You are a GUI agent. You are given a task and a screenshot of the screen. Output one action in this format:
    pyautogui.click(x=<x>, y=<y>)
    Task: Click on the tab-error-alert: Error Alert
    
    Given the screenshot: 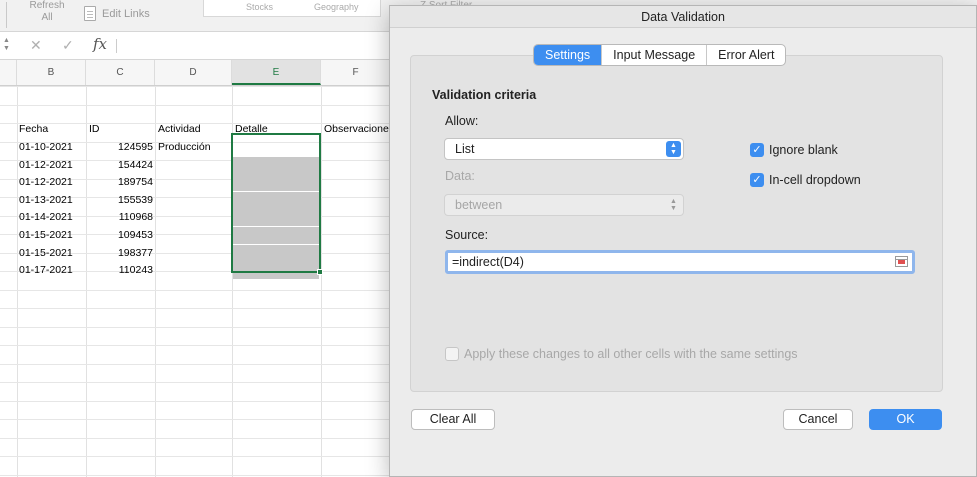 What is the action you would take?
    pyautogui.click(x=745, y=55)
    